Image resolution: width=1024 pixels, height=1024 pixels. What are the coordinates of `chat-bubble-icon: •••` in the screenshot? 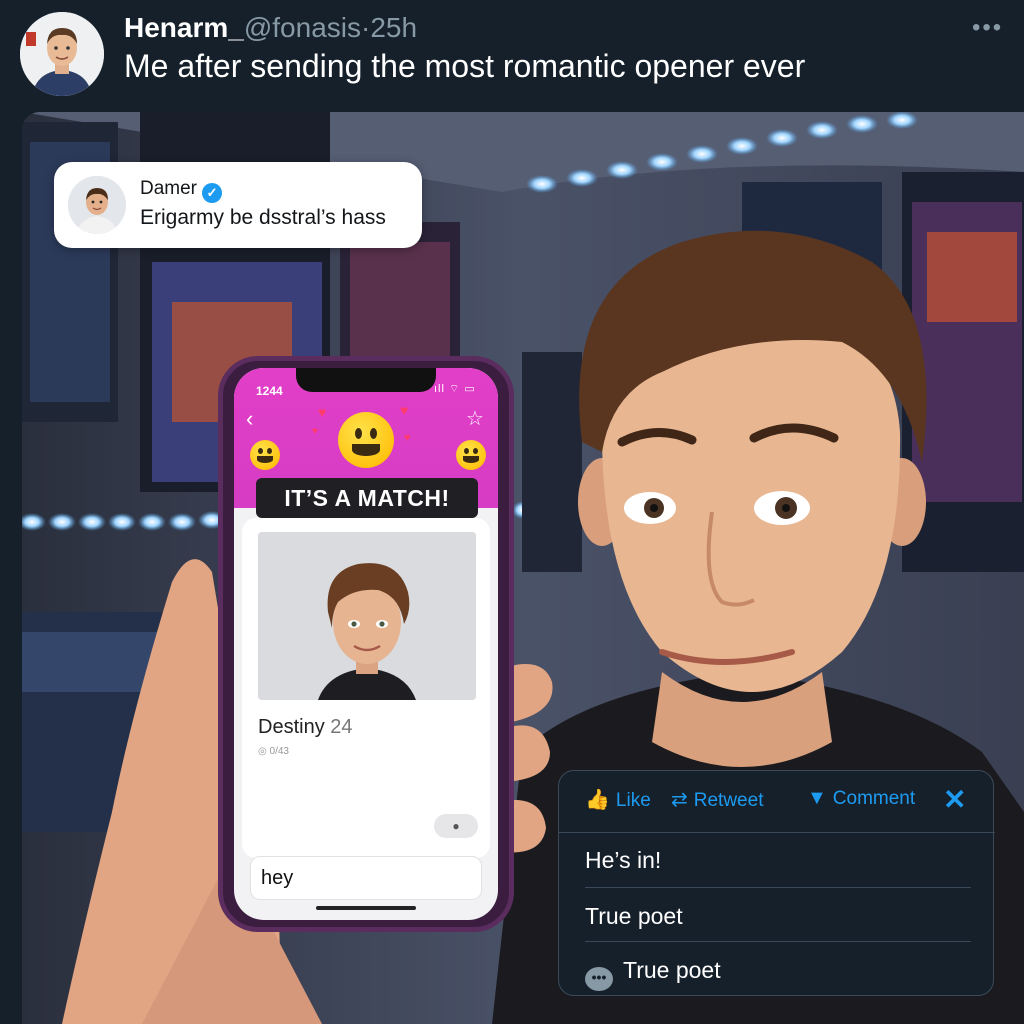 It's located at (599, 979).